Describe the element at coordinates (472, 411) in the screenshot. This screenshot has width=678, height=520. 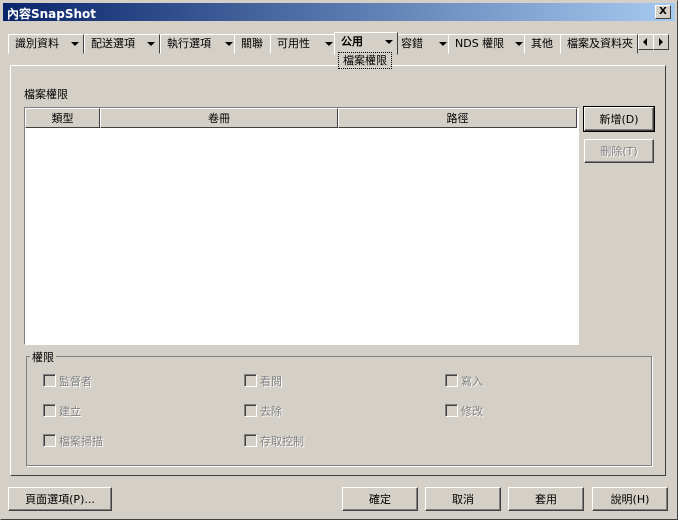
I see `checkbox-label: 修改` at that location.